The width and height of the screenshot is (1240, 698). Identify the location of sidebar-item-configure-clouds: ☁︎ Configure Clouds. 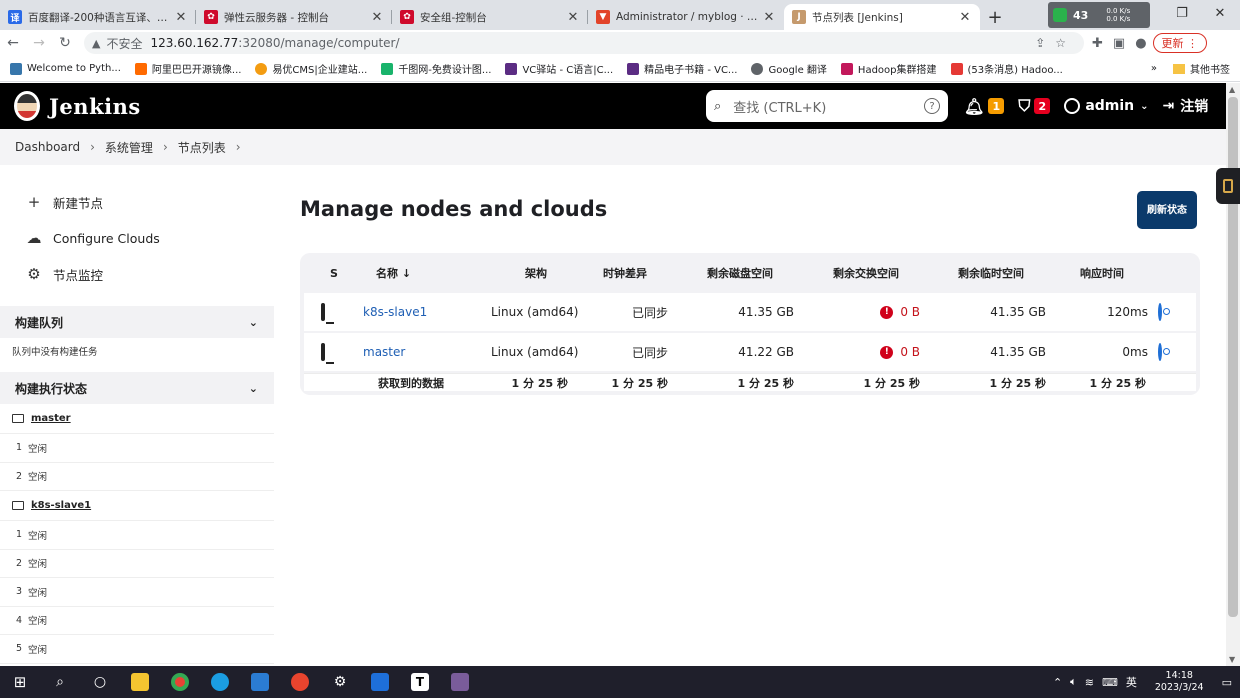
(137, 238).